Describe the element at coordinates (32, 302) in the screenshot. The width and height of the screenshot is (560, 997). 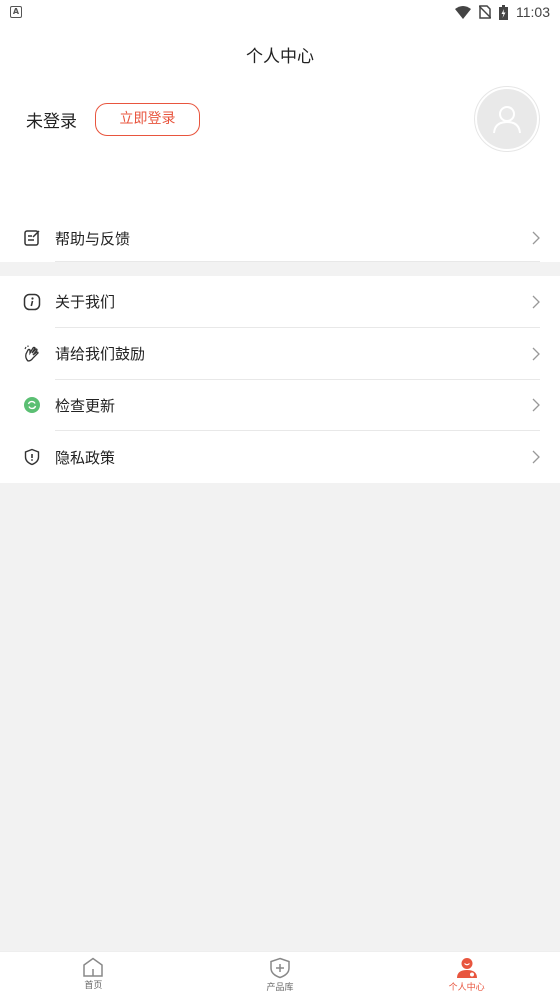
I see `info-icon` at that location.